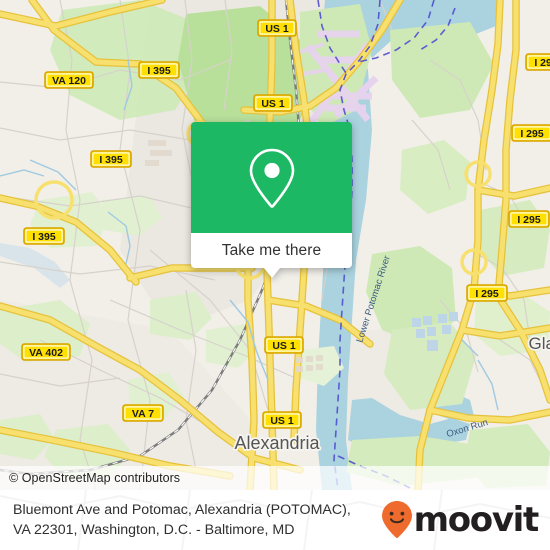 This screenshot has width=550, height=550. What do you see at coordinates (275, 478) in the screenshot?
I see `osm-attribution: © OpenStreetMap contributors` at bounding box center [275, 478].